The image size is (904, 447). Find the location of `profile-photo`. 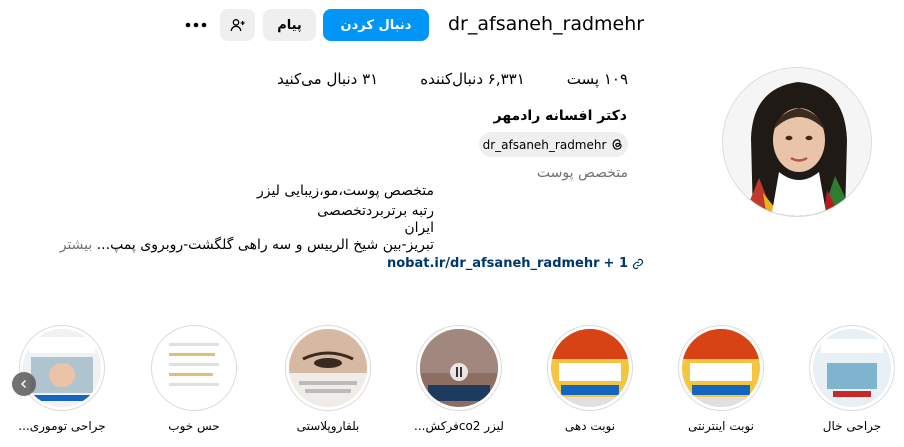

profile-photo is located at coordinates (797, 142).